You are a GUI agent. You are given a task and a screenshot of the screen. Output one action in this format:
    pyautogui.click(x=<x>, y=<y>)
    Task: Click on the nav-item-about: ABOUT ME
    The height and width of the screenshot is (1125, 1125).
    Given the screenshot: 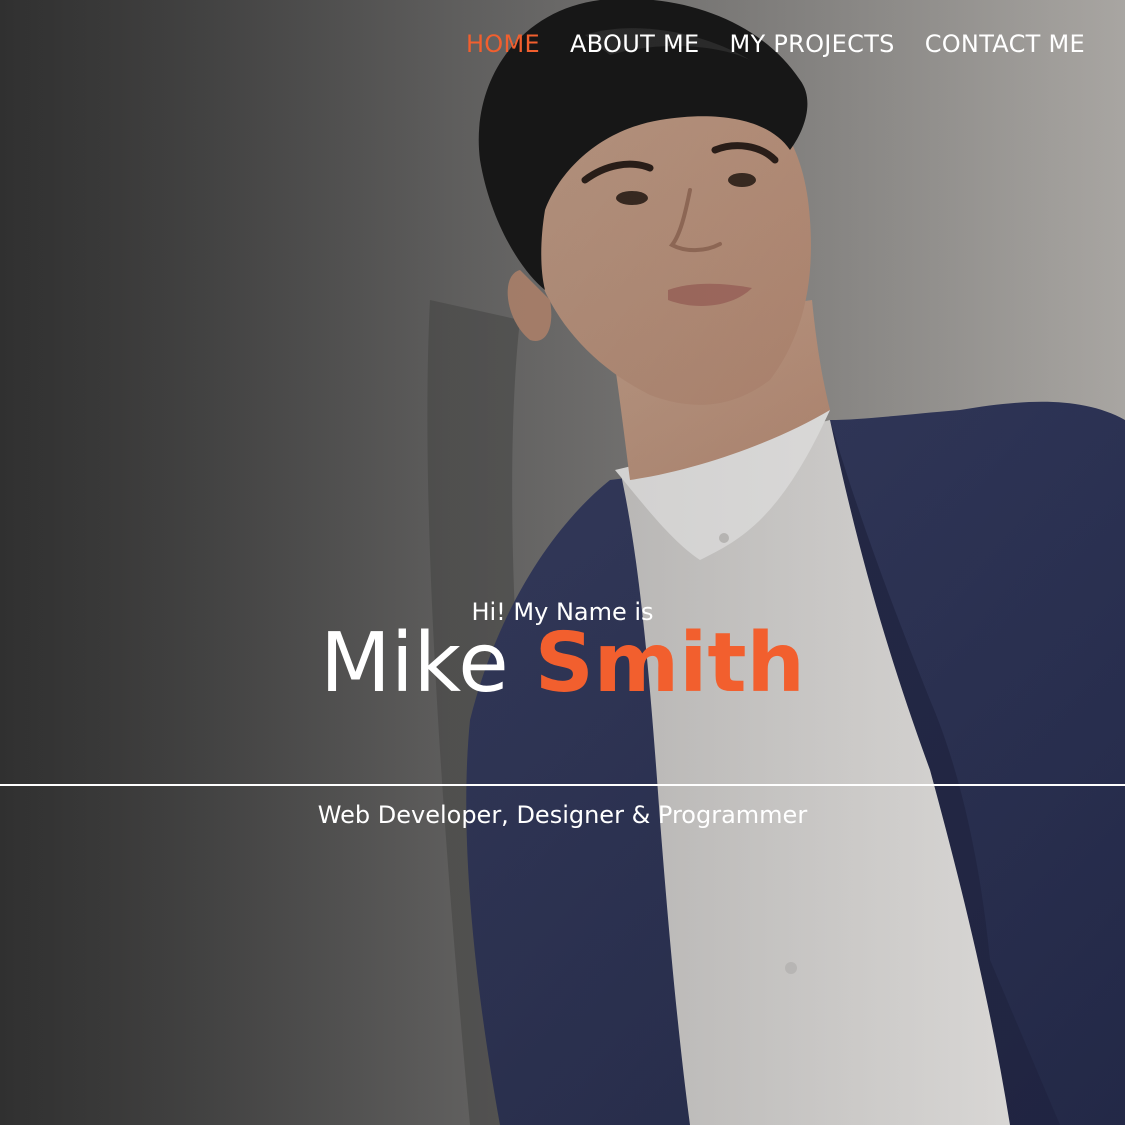 What is the action you would take?
    pyautogui.click(x=634, y=44)
    